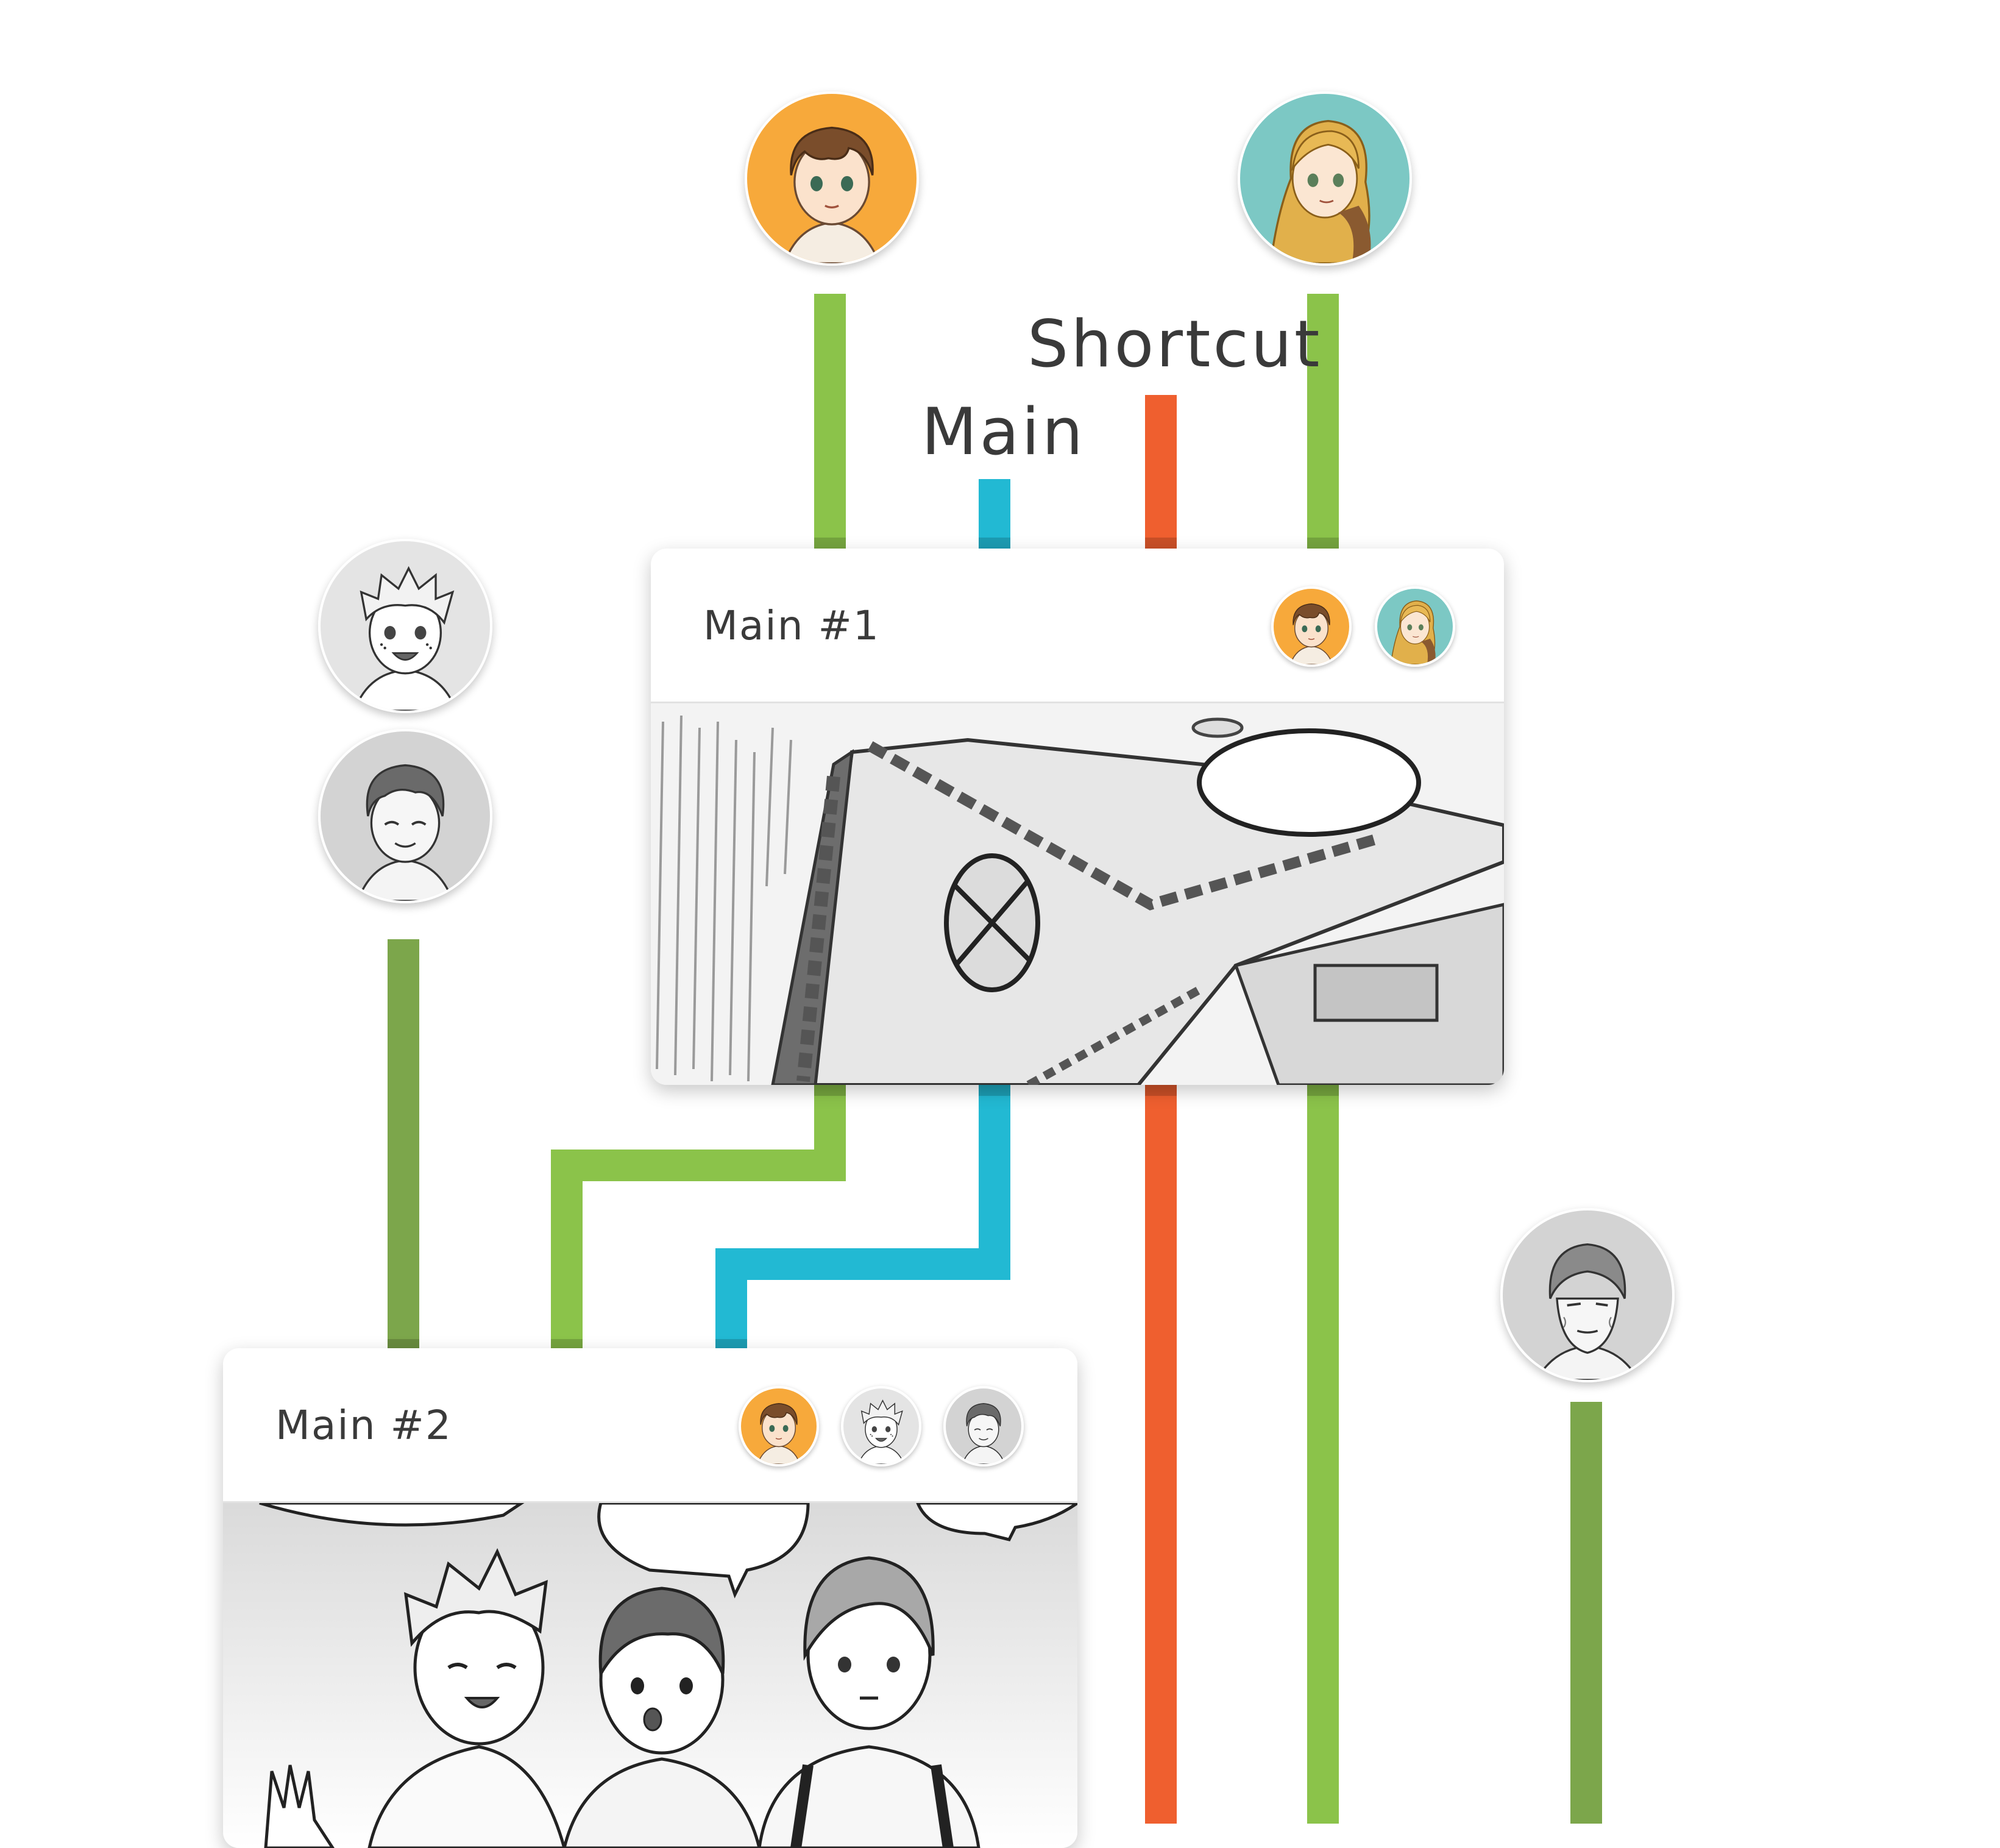 The height and width of the screenshot is (1848, 2000). I want to click on episode-card-main-2: Main #2, so click(650, 1598).